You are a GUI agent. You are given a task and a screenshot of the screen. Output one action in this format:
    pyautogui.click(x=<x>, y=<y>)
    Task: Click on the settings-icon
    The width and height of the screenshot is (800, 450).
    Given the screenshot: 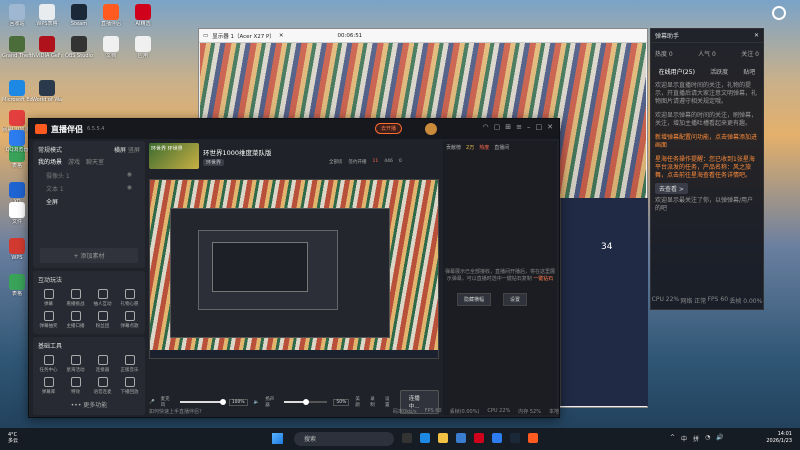 What is the action you would take?
    pyautogui.click(x=779, y=13)
    